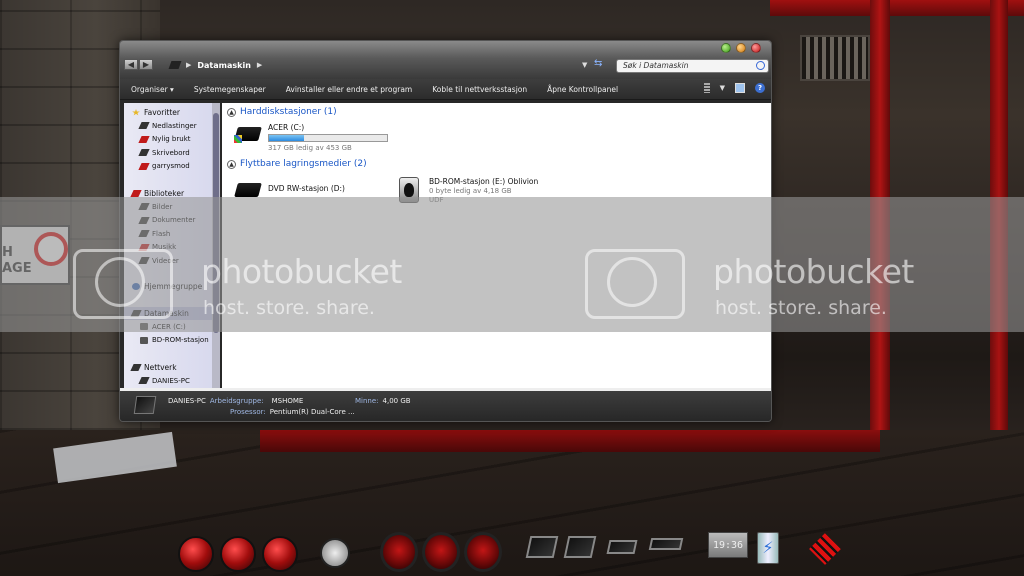 This screenshot has width=1024, height=576. What do you see at coordinates (162, 206) in the screenshot?
I see `sidebar-item-label: Bilder` at bounding box center [162, 206].